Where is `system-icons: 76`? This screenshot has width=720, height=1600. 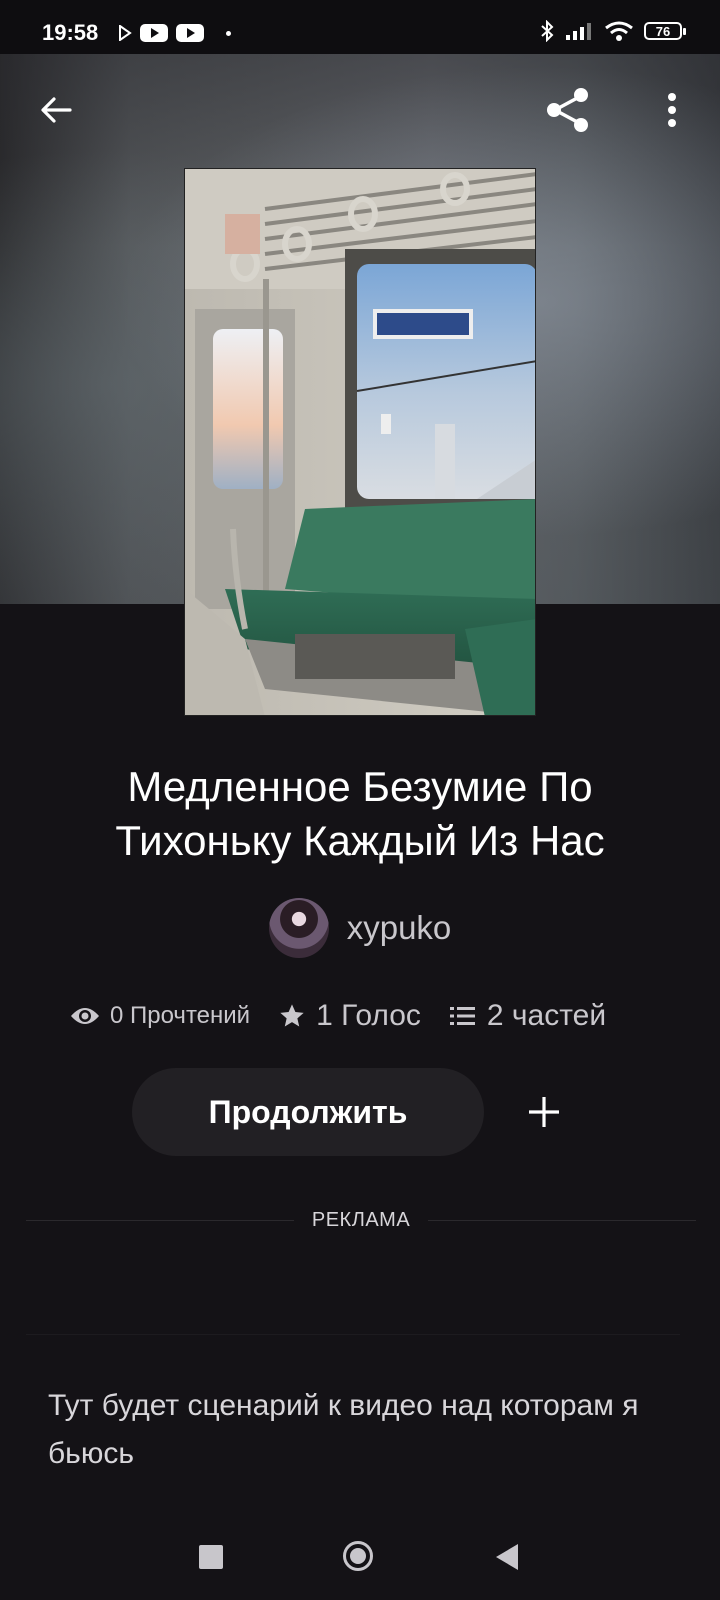
system-icons: 76 is located at coordinates (613, 31).